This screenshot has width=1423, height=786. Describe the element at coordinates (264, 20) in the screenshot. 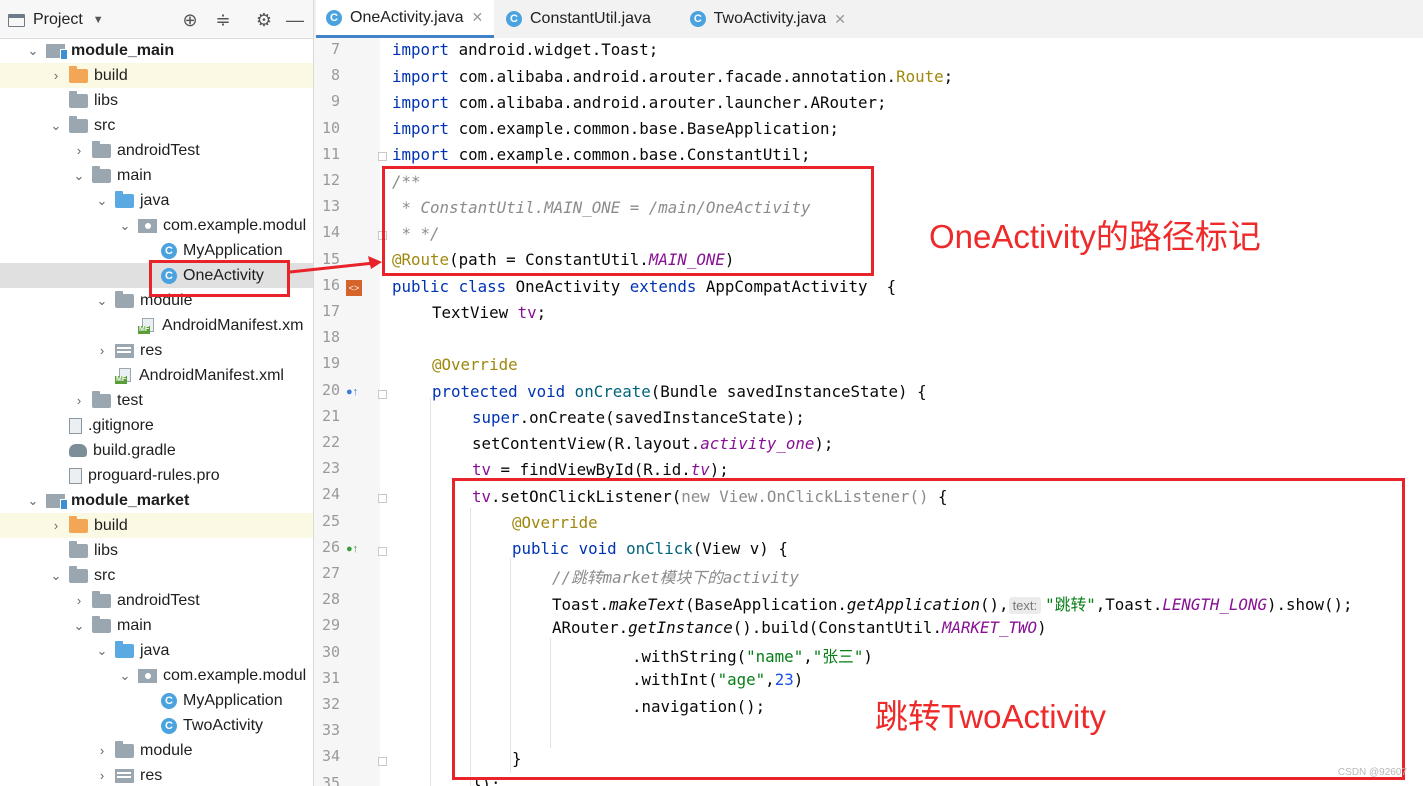

I see `gear-icon: ⚙` at that location.